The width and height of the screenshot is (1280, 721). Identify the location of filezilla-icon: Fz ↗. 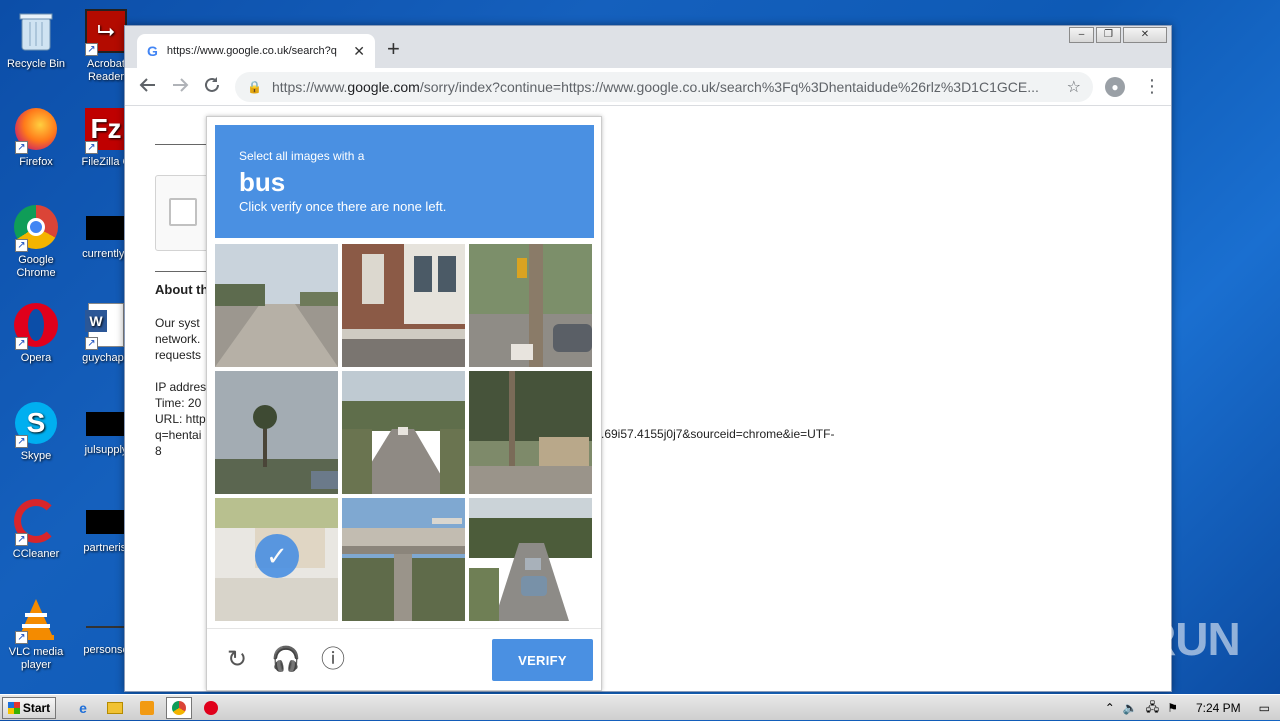
(106, 130).